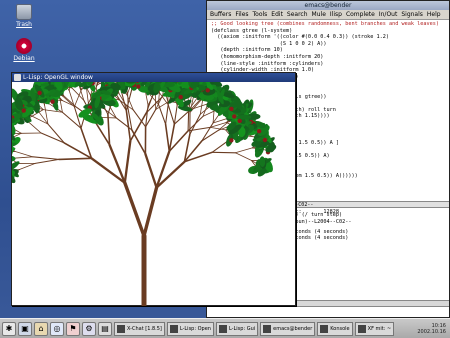 This screenshot has width=450, height=338. Describe the element at coordinates (17, 77) in the screenshot. I see `window-icon` at that location.